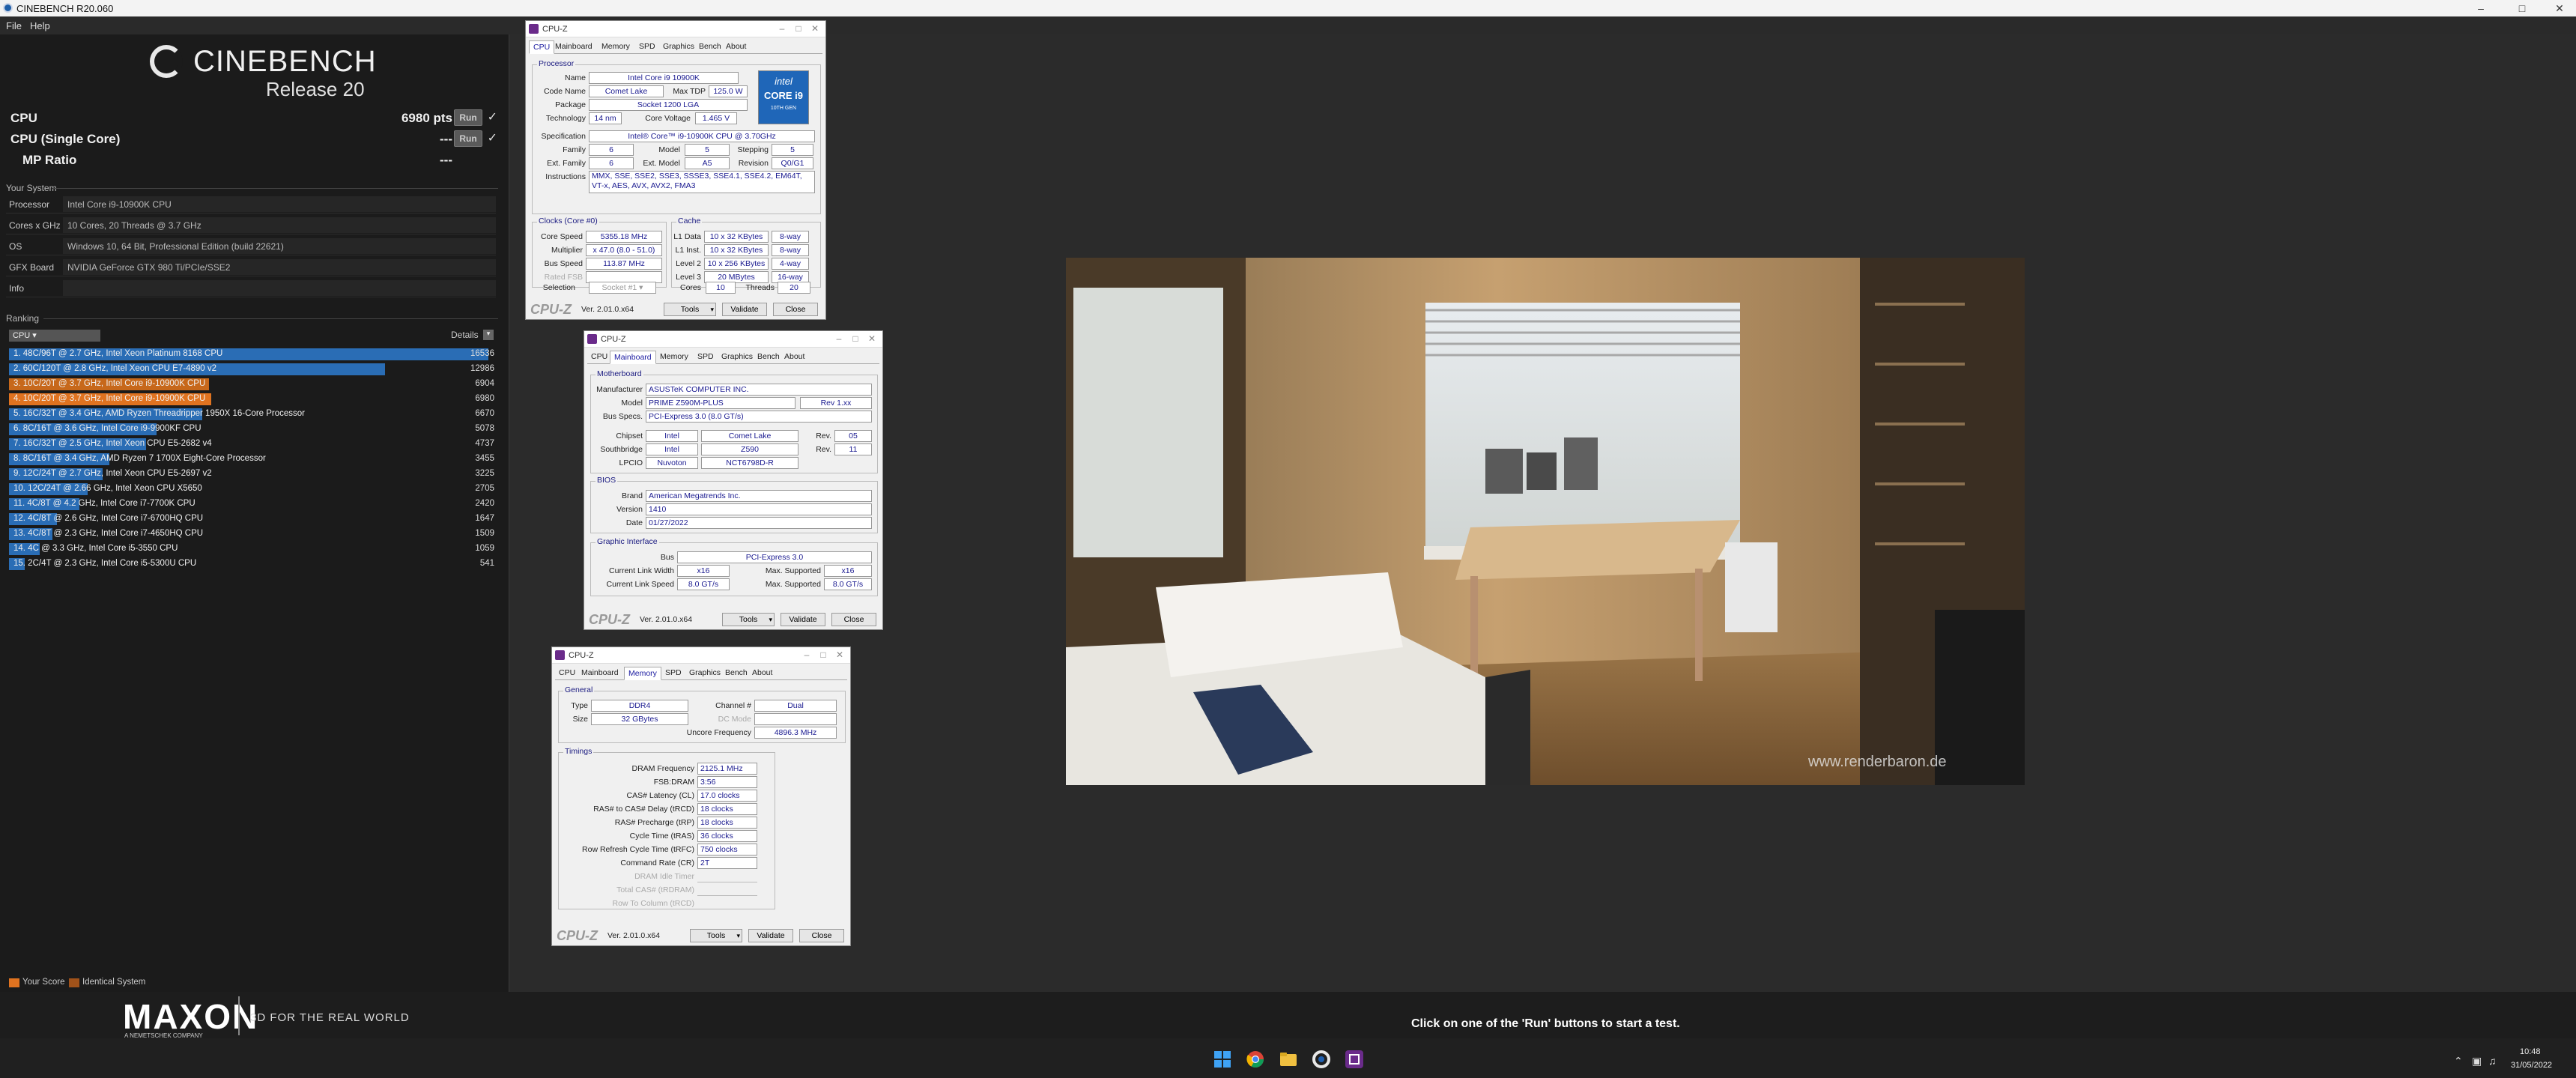 Image resolution: width=2576 pixels, height=1078 pixels. Describe the element at coordinates (74, 982) in the screenshot. I see `legend-identical-swatch` at that location.